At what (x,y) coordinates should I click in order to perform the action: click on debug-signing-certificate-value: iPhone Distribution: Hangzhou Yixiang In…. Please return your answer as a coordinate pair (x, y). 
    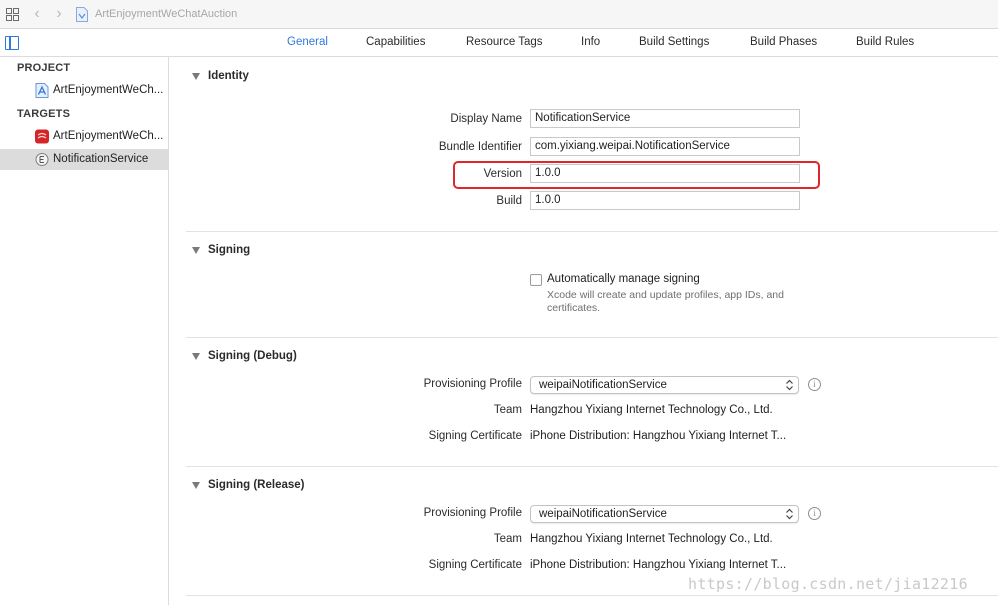
    Looking at the image, I should click on (658, 436).